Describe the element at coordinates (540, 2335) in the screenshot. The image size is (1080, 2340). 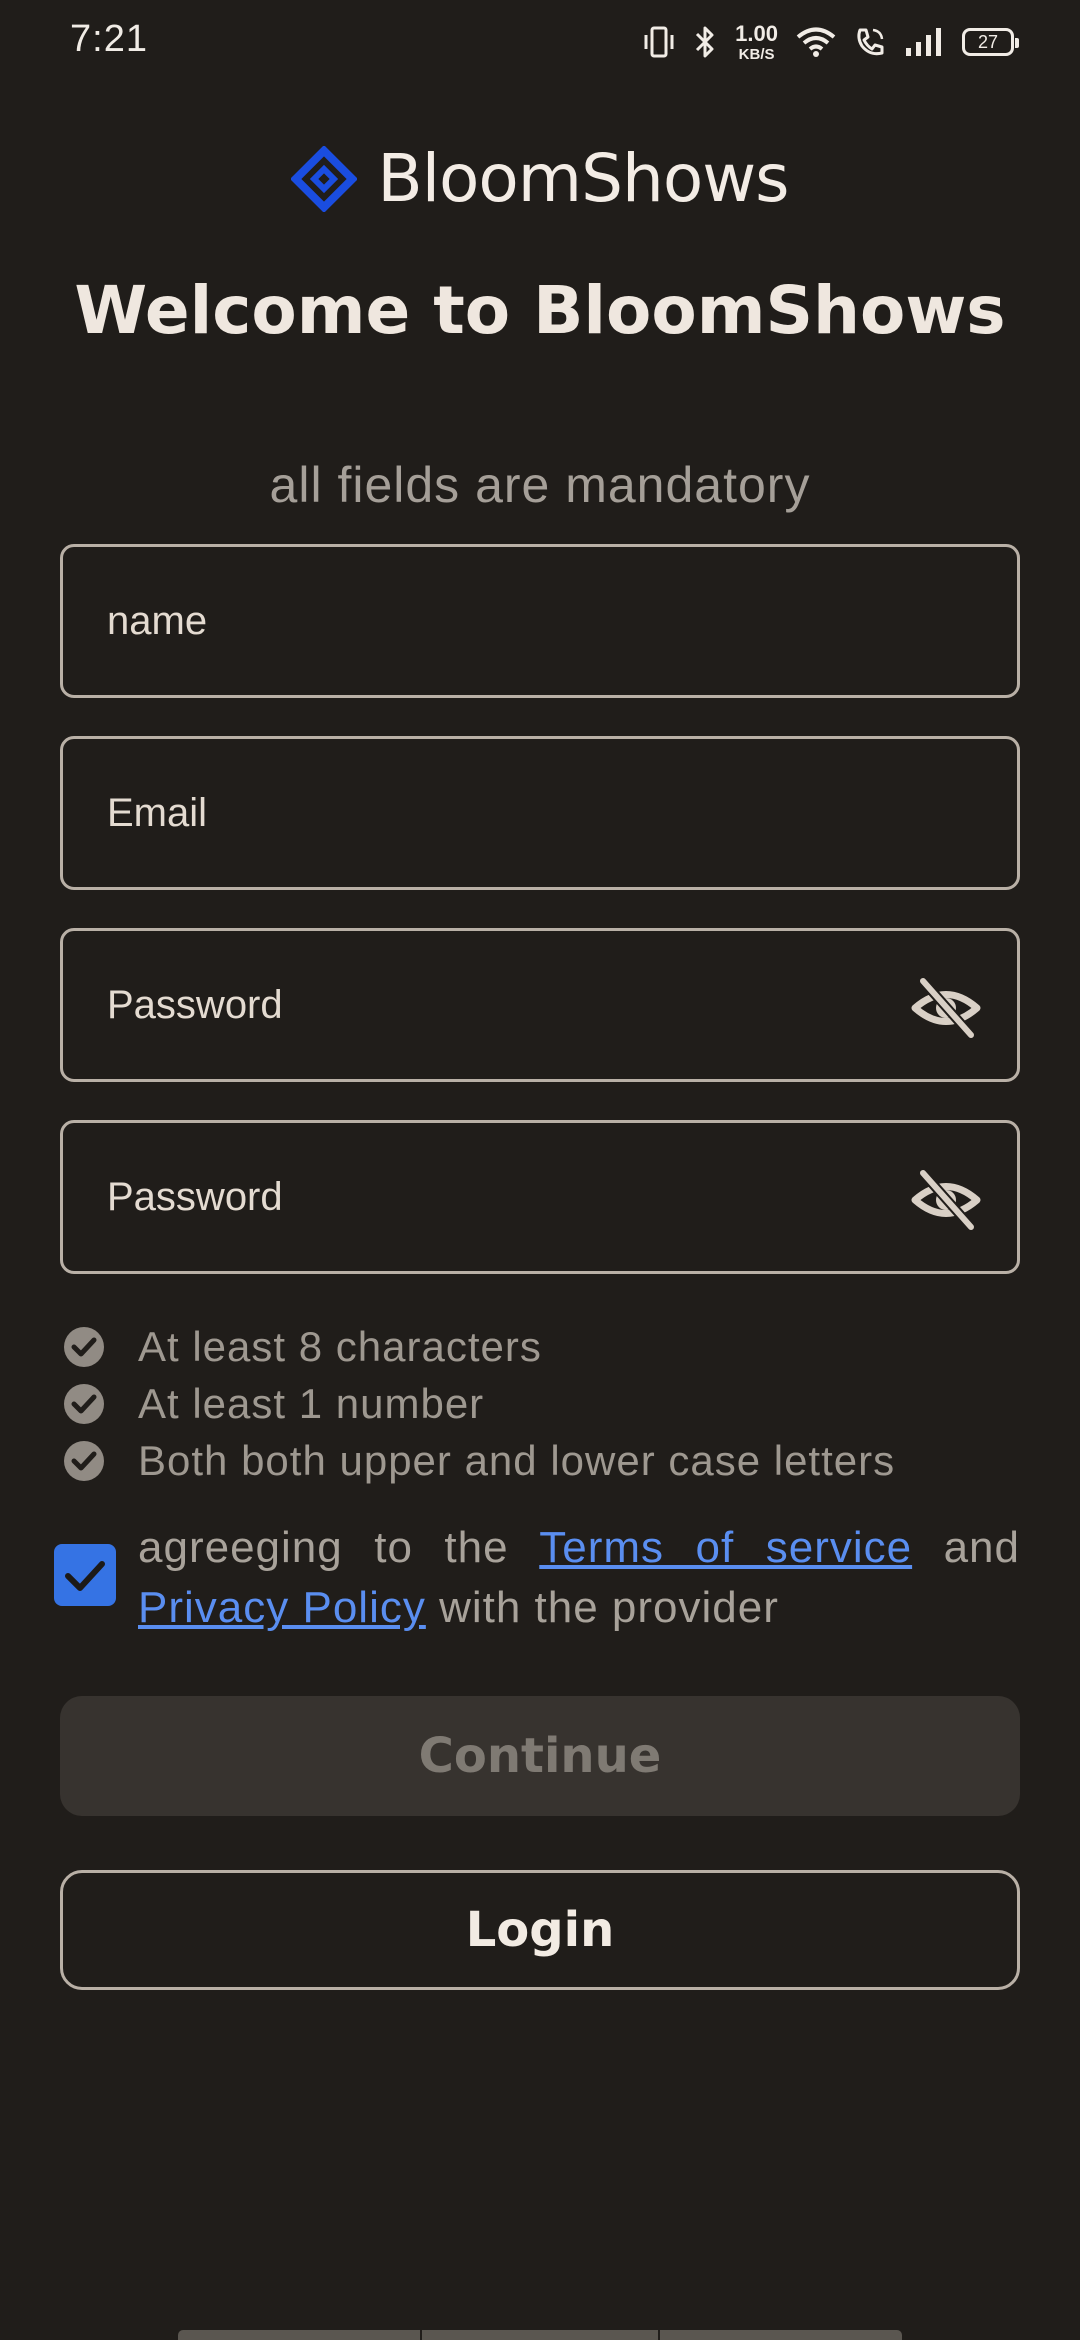
I see `navigation-bar` at that location.